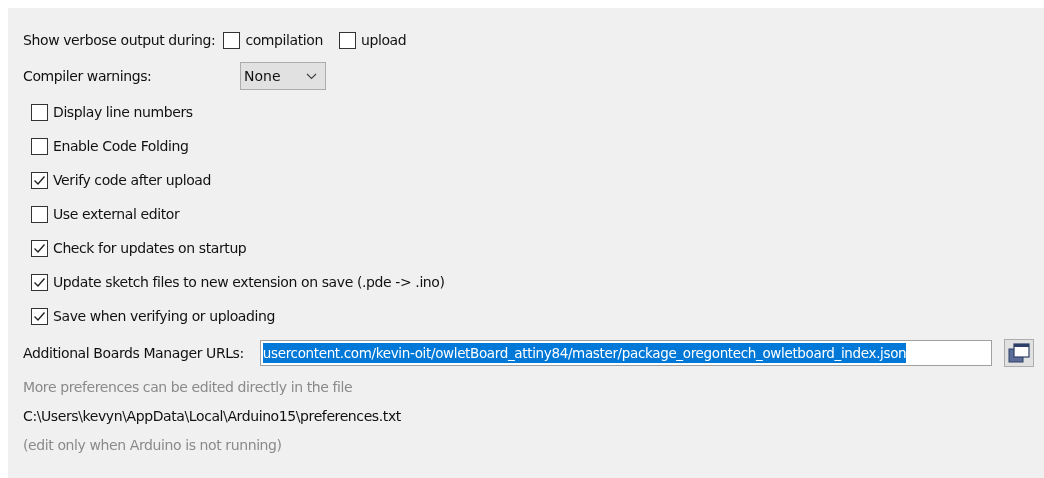 The image size is (1044, 478). What do you see at coordinates (88, 76) in the screenshot?
I see `setting-label: Compiler warnings:` at bounding box center [88, 76].